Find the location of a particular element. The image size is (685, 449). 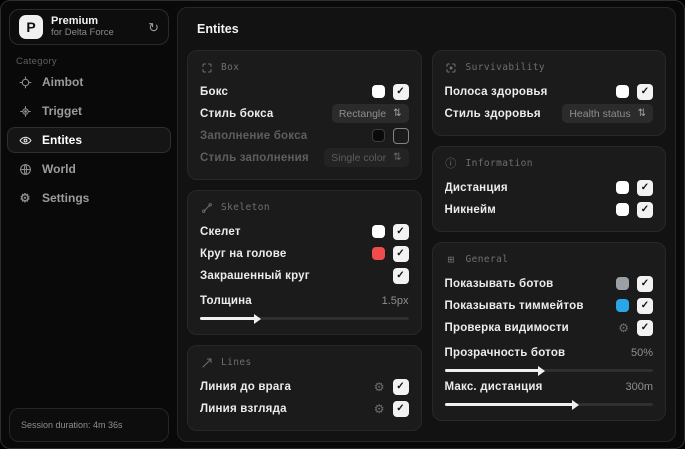

setting-row-slider: Макс. дистанция 300m is located at coordinates (548, 393).